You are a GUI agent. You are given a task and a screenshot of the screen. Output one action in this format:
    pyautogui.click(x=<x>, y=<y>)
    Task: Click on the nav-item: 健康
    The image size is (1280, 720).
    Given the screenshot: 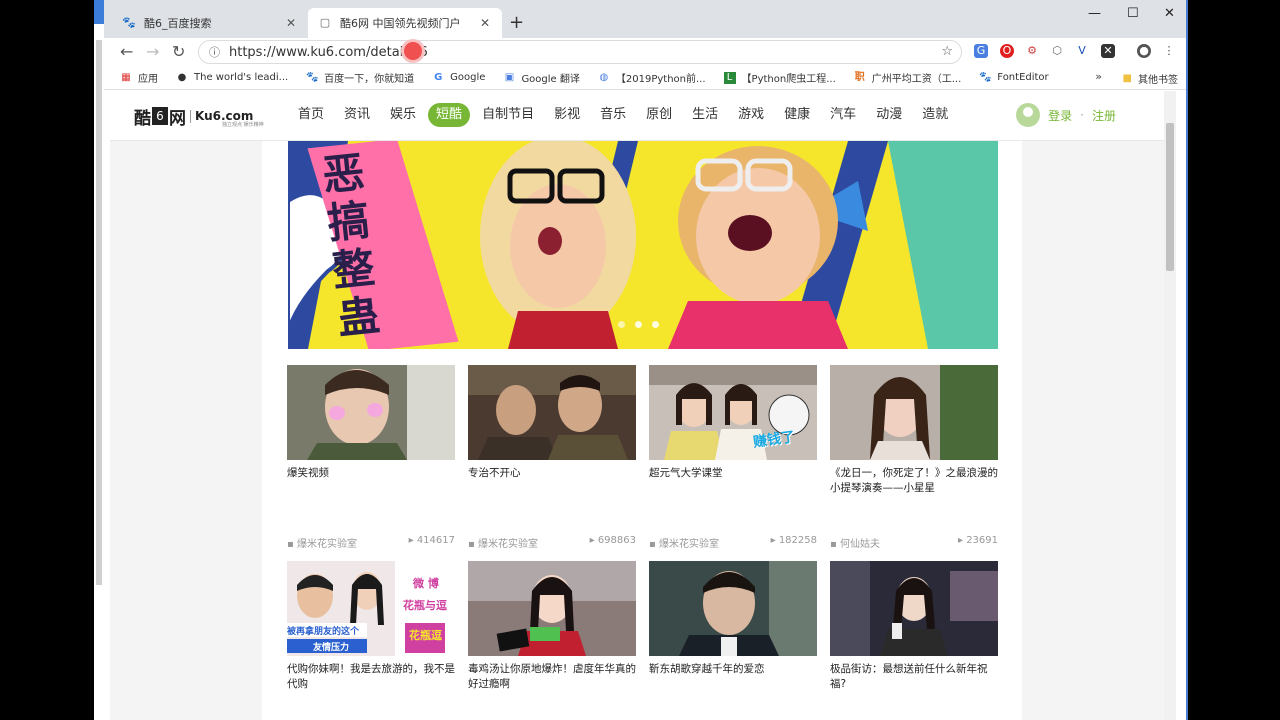 What is the action you would take?
    pyautogui.click(x=797, y=115)
    